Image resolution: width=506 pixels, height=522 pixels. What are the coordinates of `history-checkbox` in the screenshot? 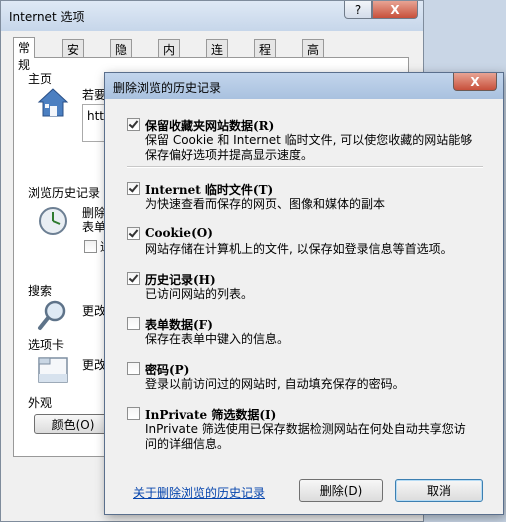 It's located at (133, 278).